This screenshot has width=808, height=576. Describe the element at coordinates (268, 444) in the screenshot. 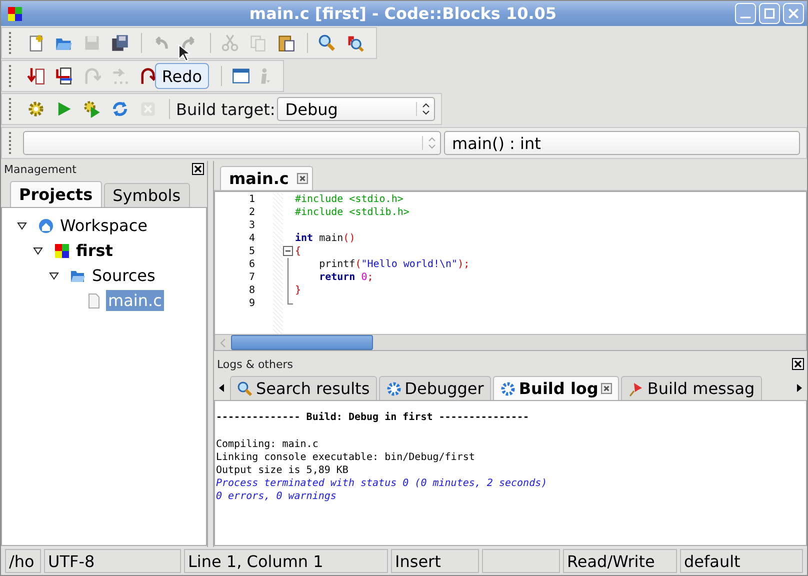

I see `log-line: Compiling: main.c` at that location.